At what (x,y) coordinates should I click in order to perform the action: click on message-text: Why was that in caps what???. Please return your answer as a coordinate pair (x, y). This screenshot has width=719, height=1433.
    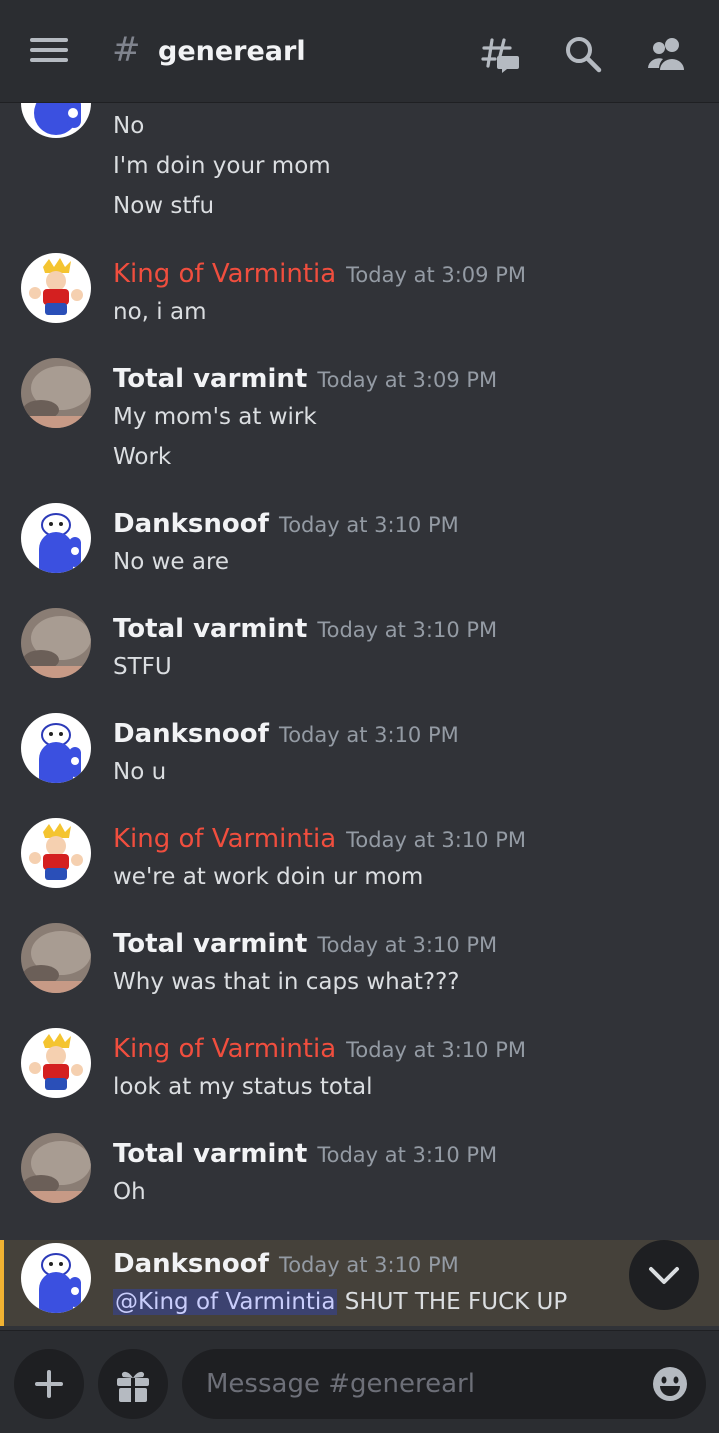
    Looking at the image, I should click on (286, 982).